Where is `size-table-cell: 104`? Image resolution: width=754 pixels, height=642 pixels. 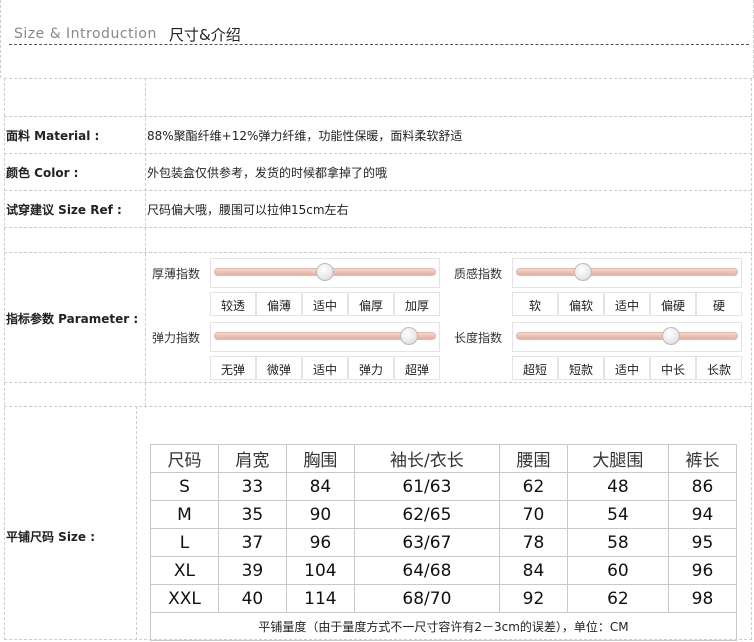 size-table-cell: 104 is located at coordinates (320, 570).